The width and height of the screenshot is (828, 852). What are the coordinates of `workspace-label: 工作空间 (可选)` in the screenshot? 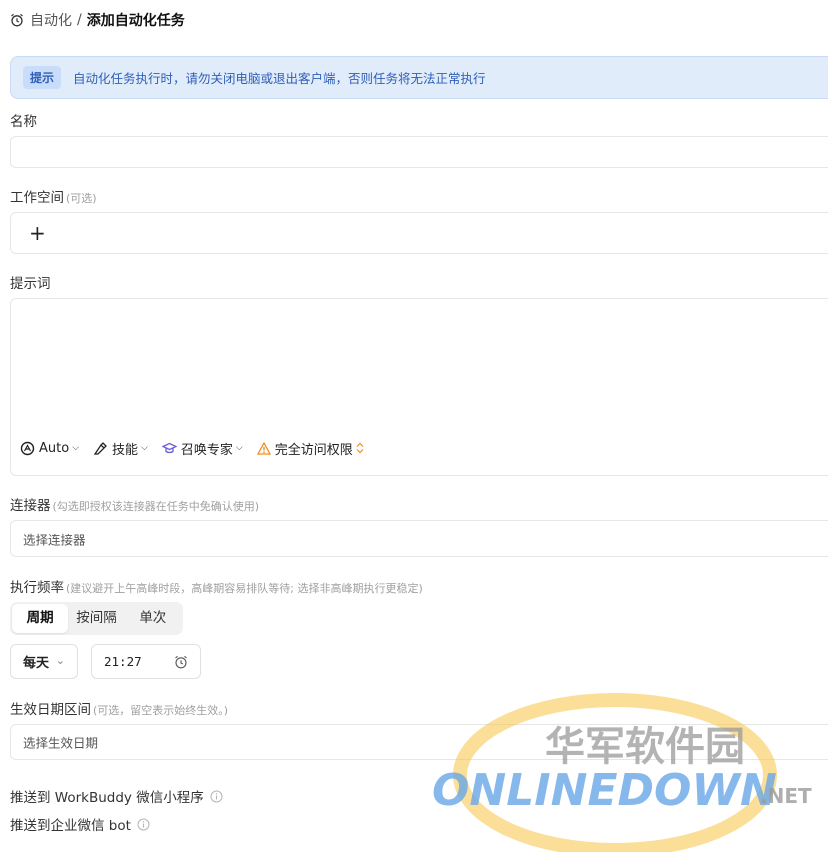 It's located at (53, 198).